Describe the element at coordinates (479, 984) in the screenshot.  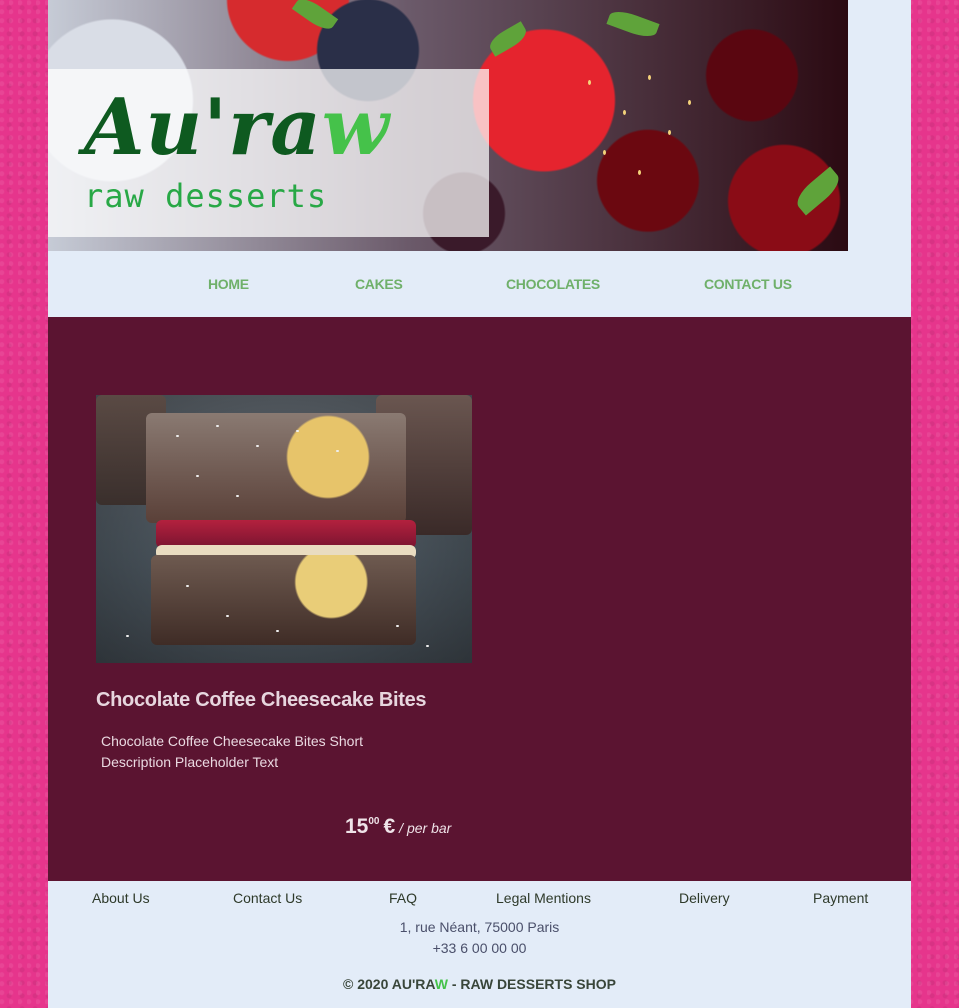
I see `footer-copyright: © 2020 AU'RAW - RAW DESSERTS SHOP` at that location.